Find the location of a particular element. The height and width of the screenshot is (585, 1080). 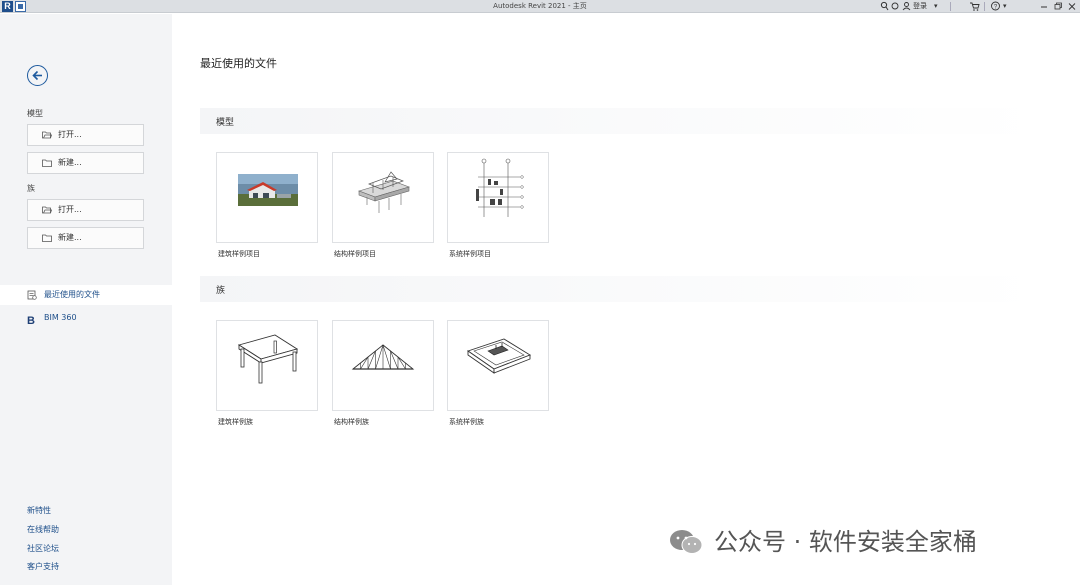

families-section-label: 族 is located at coordinates (221, 291).